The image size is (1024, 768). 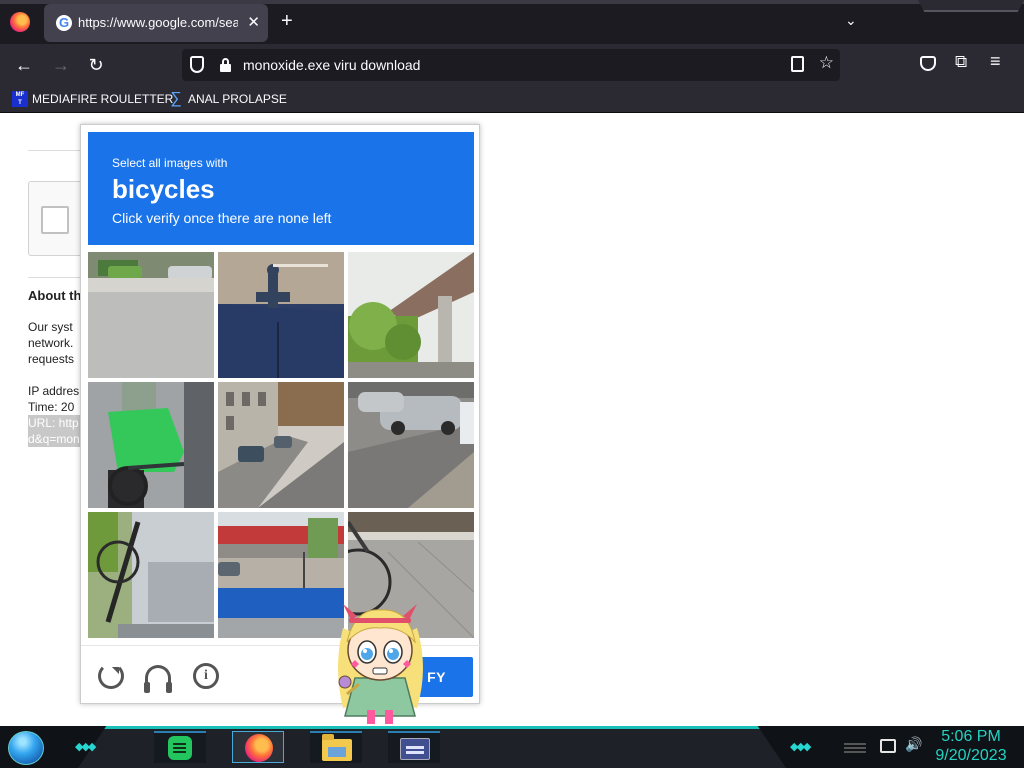 What do you see at coordinates (151, 445) in the screenshot?
I see `image-tile-cyclist-in-green` at bounding box center [151, 445].